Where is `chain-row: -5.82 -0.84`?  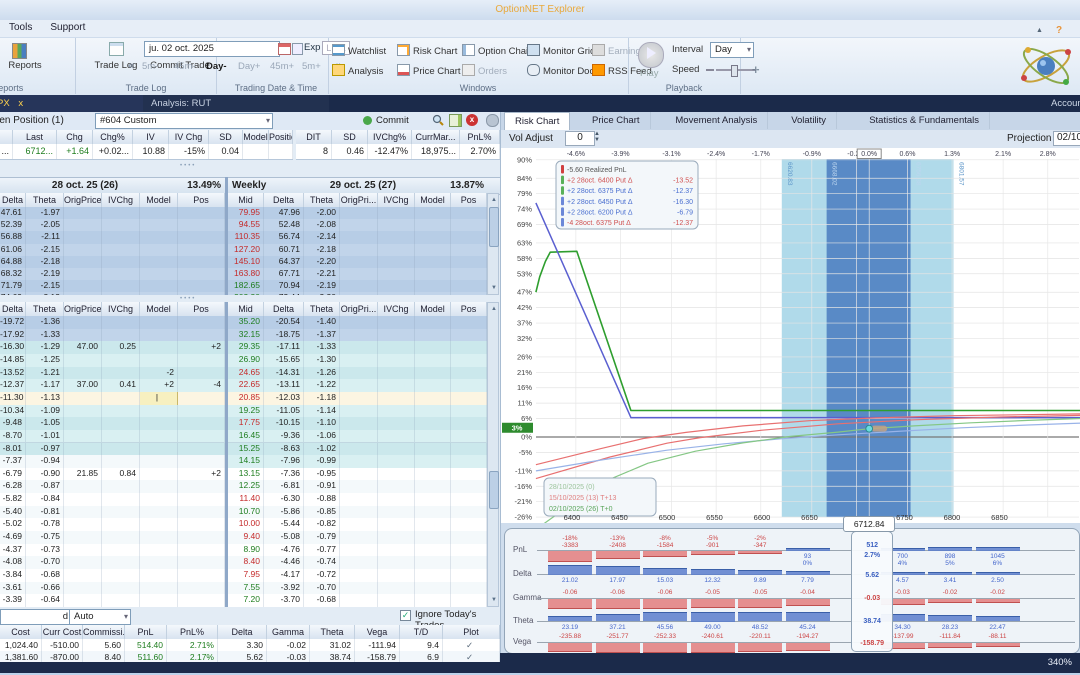
chain-row: -5.82 -0.84 is located at coordinates (112, 500).